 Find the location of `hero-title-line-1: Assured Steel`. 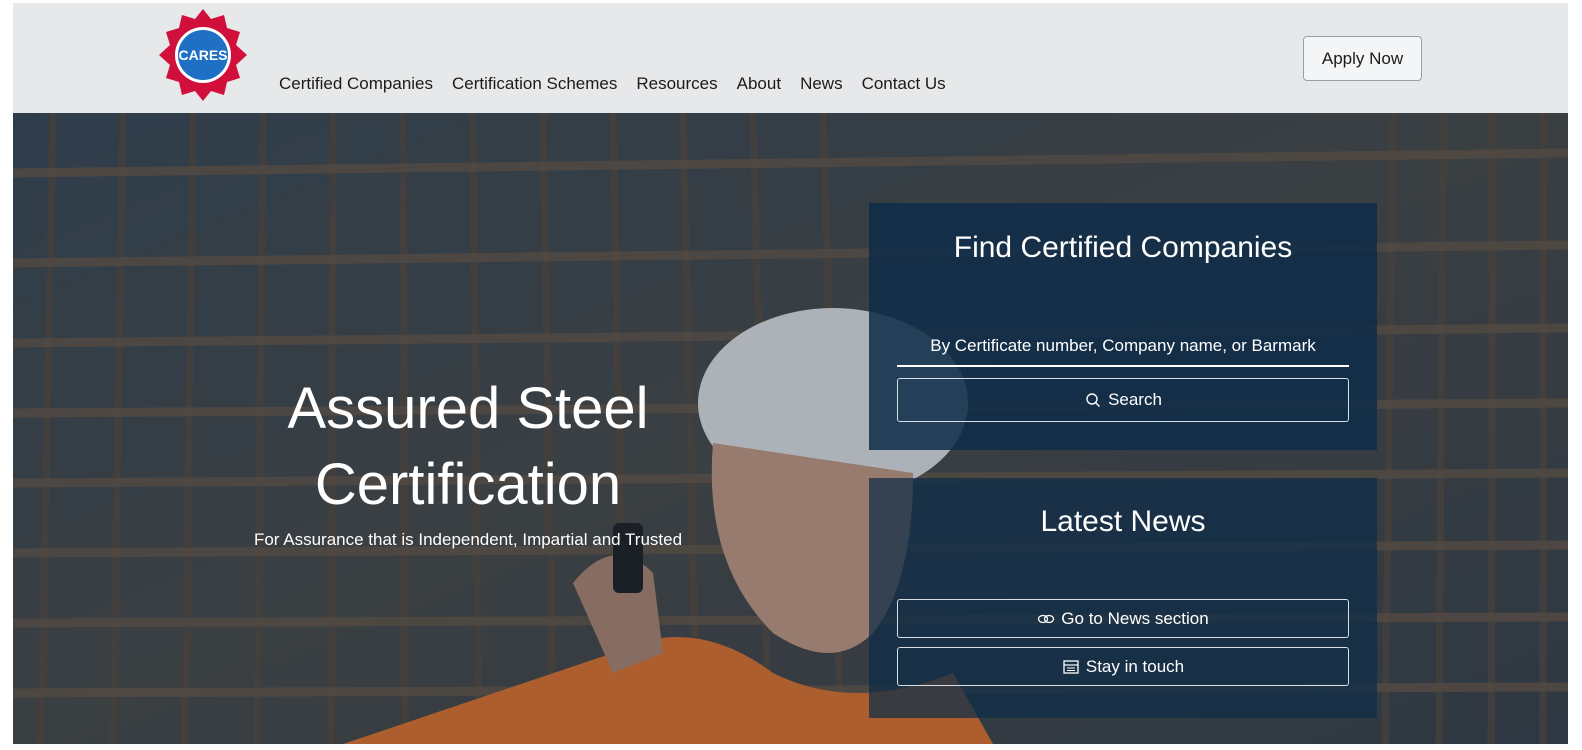

hero-title-line-1: Assured Steel is located at coordinates (468, 408).